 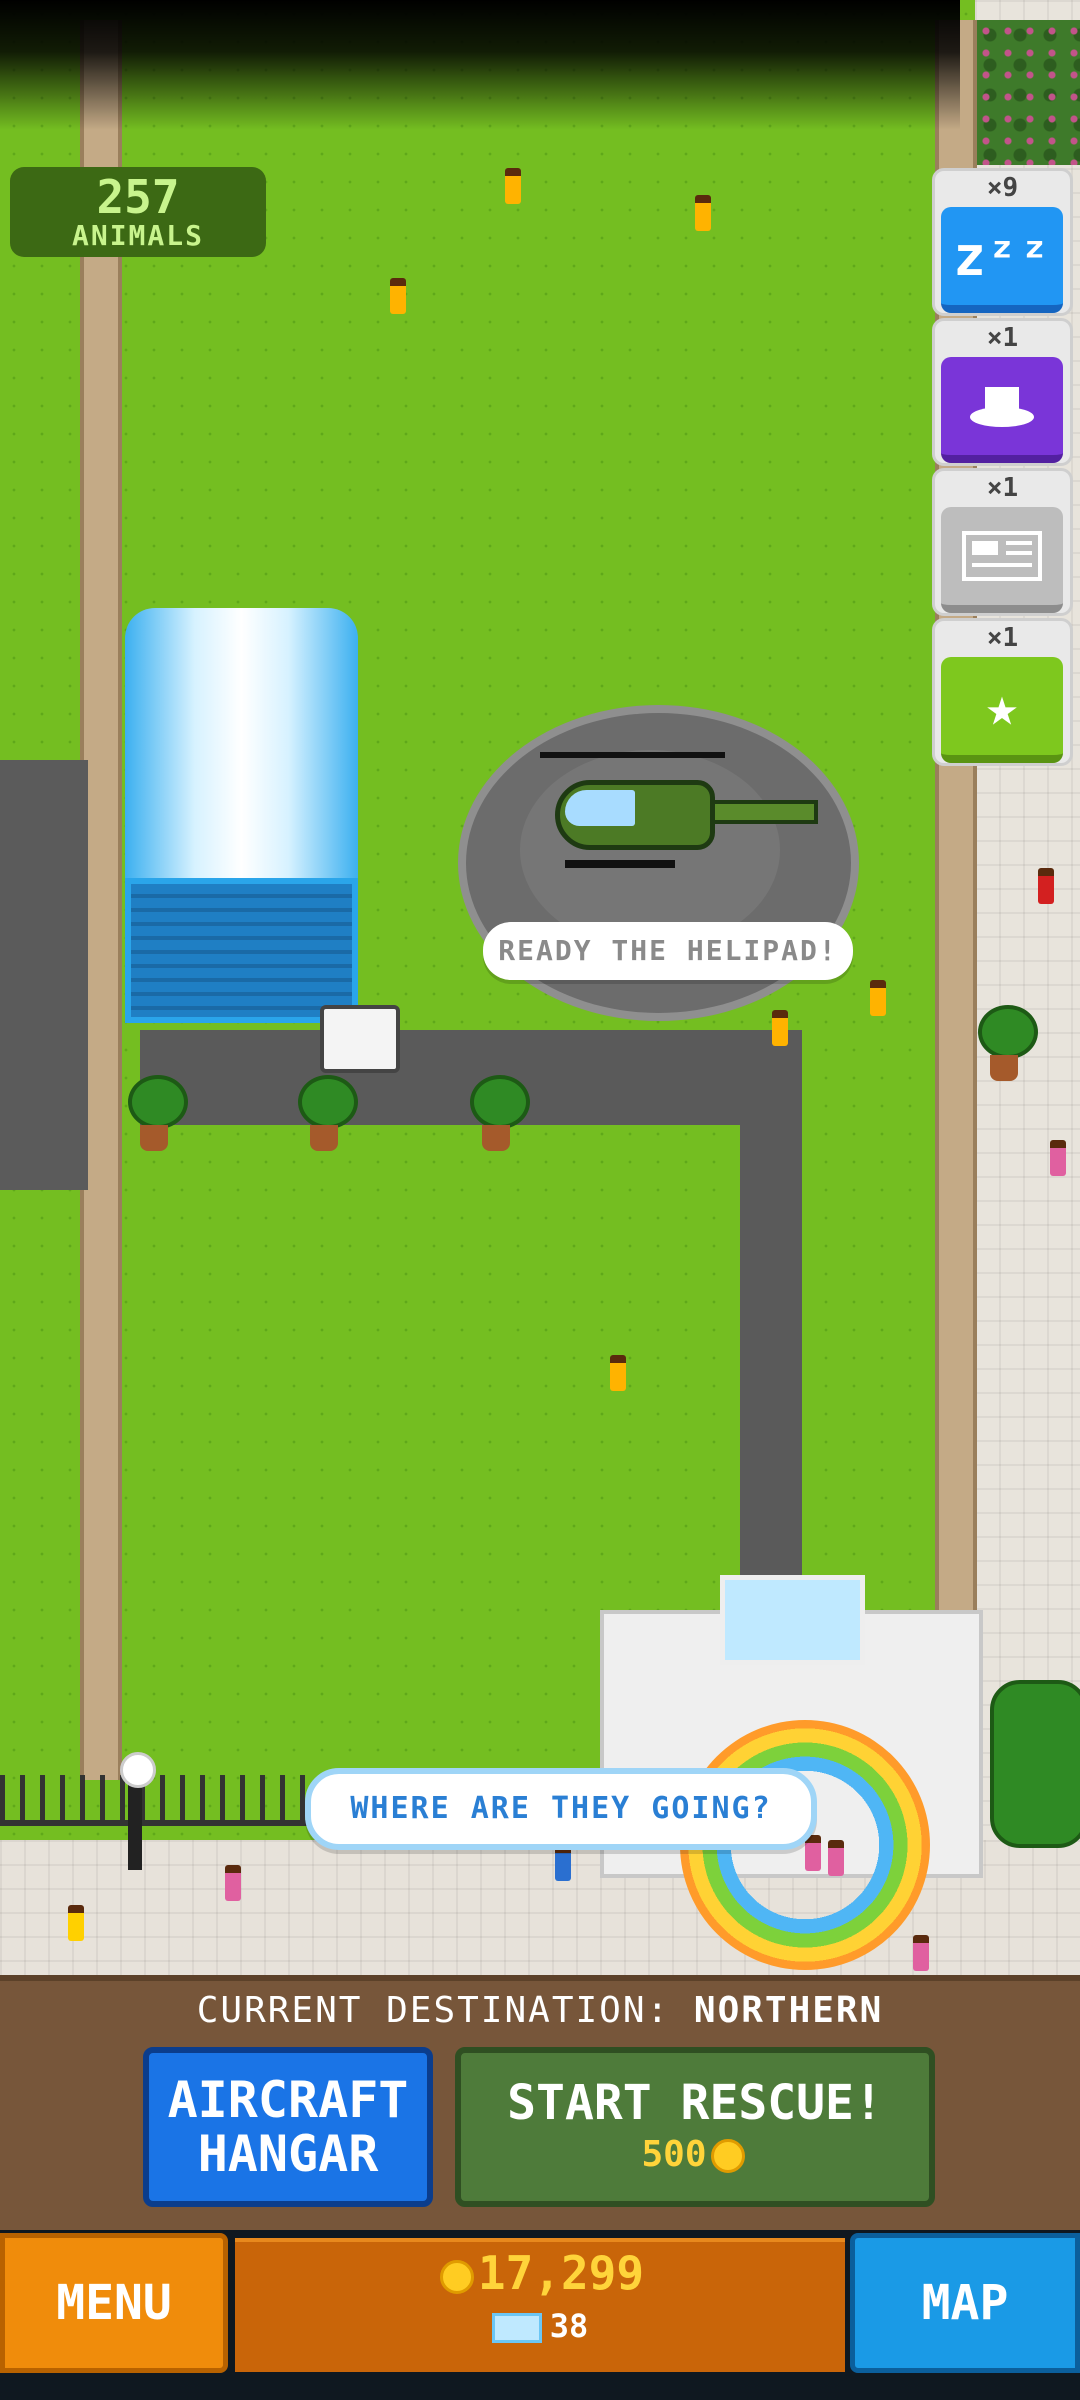 I want to click on current-destination: CURRENT DESTINATION: NORTHERN, so click(x=540, y=2010).